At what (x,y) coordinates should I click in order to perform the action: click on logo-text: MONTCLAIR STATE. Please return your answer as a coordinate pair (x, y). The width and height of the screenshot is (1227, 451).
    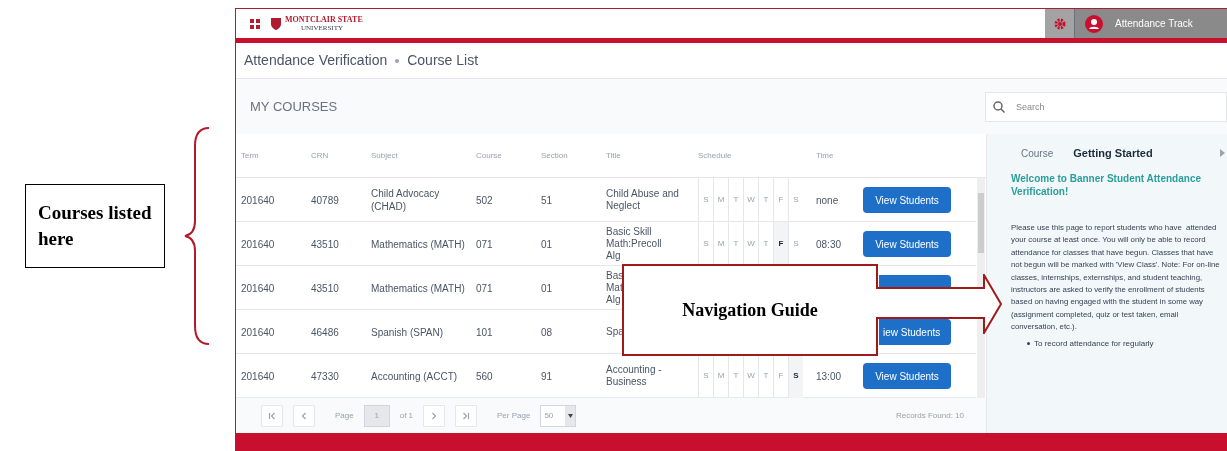
    Looking at the image, I should click on (324, 19).